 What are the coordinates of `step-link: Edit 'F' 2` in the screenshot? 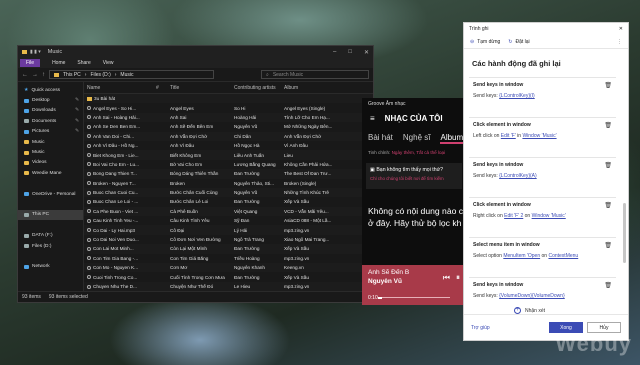 It's located at (513, 216).